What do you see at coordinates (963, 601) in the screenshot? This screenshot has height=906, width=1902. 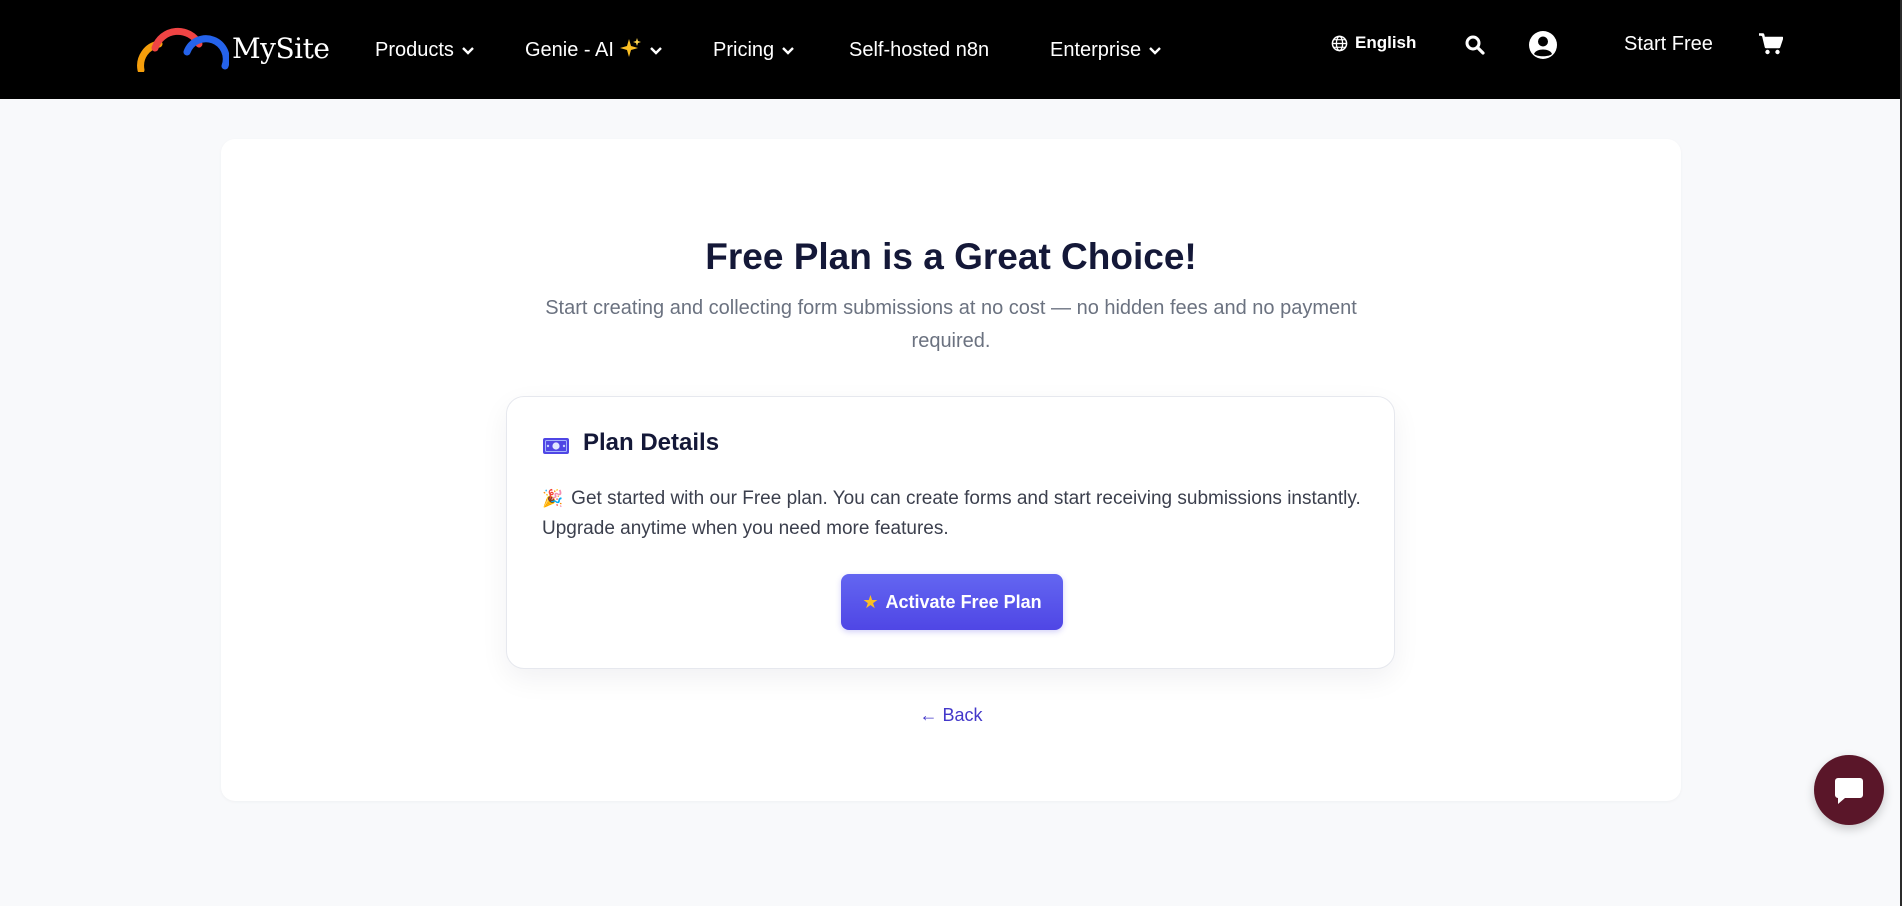 I see `activate-free-plan-label: Activate Free Plan` at bounding box center [963, 601].